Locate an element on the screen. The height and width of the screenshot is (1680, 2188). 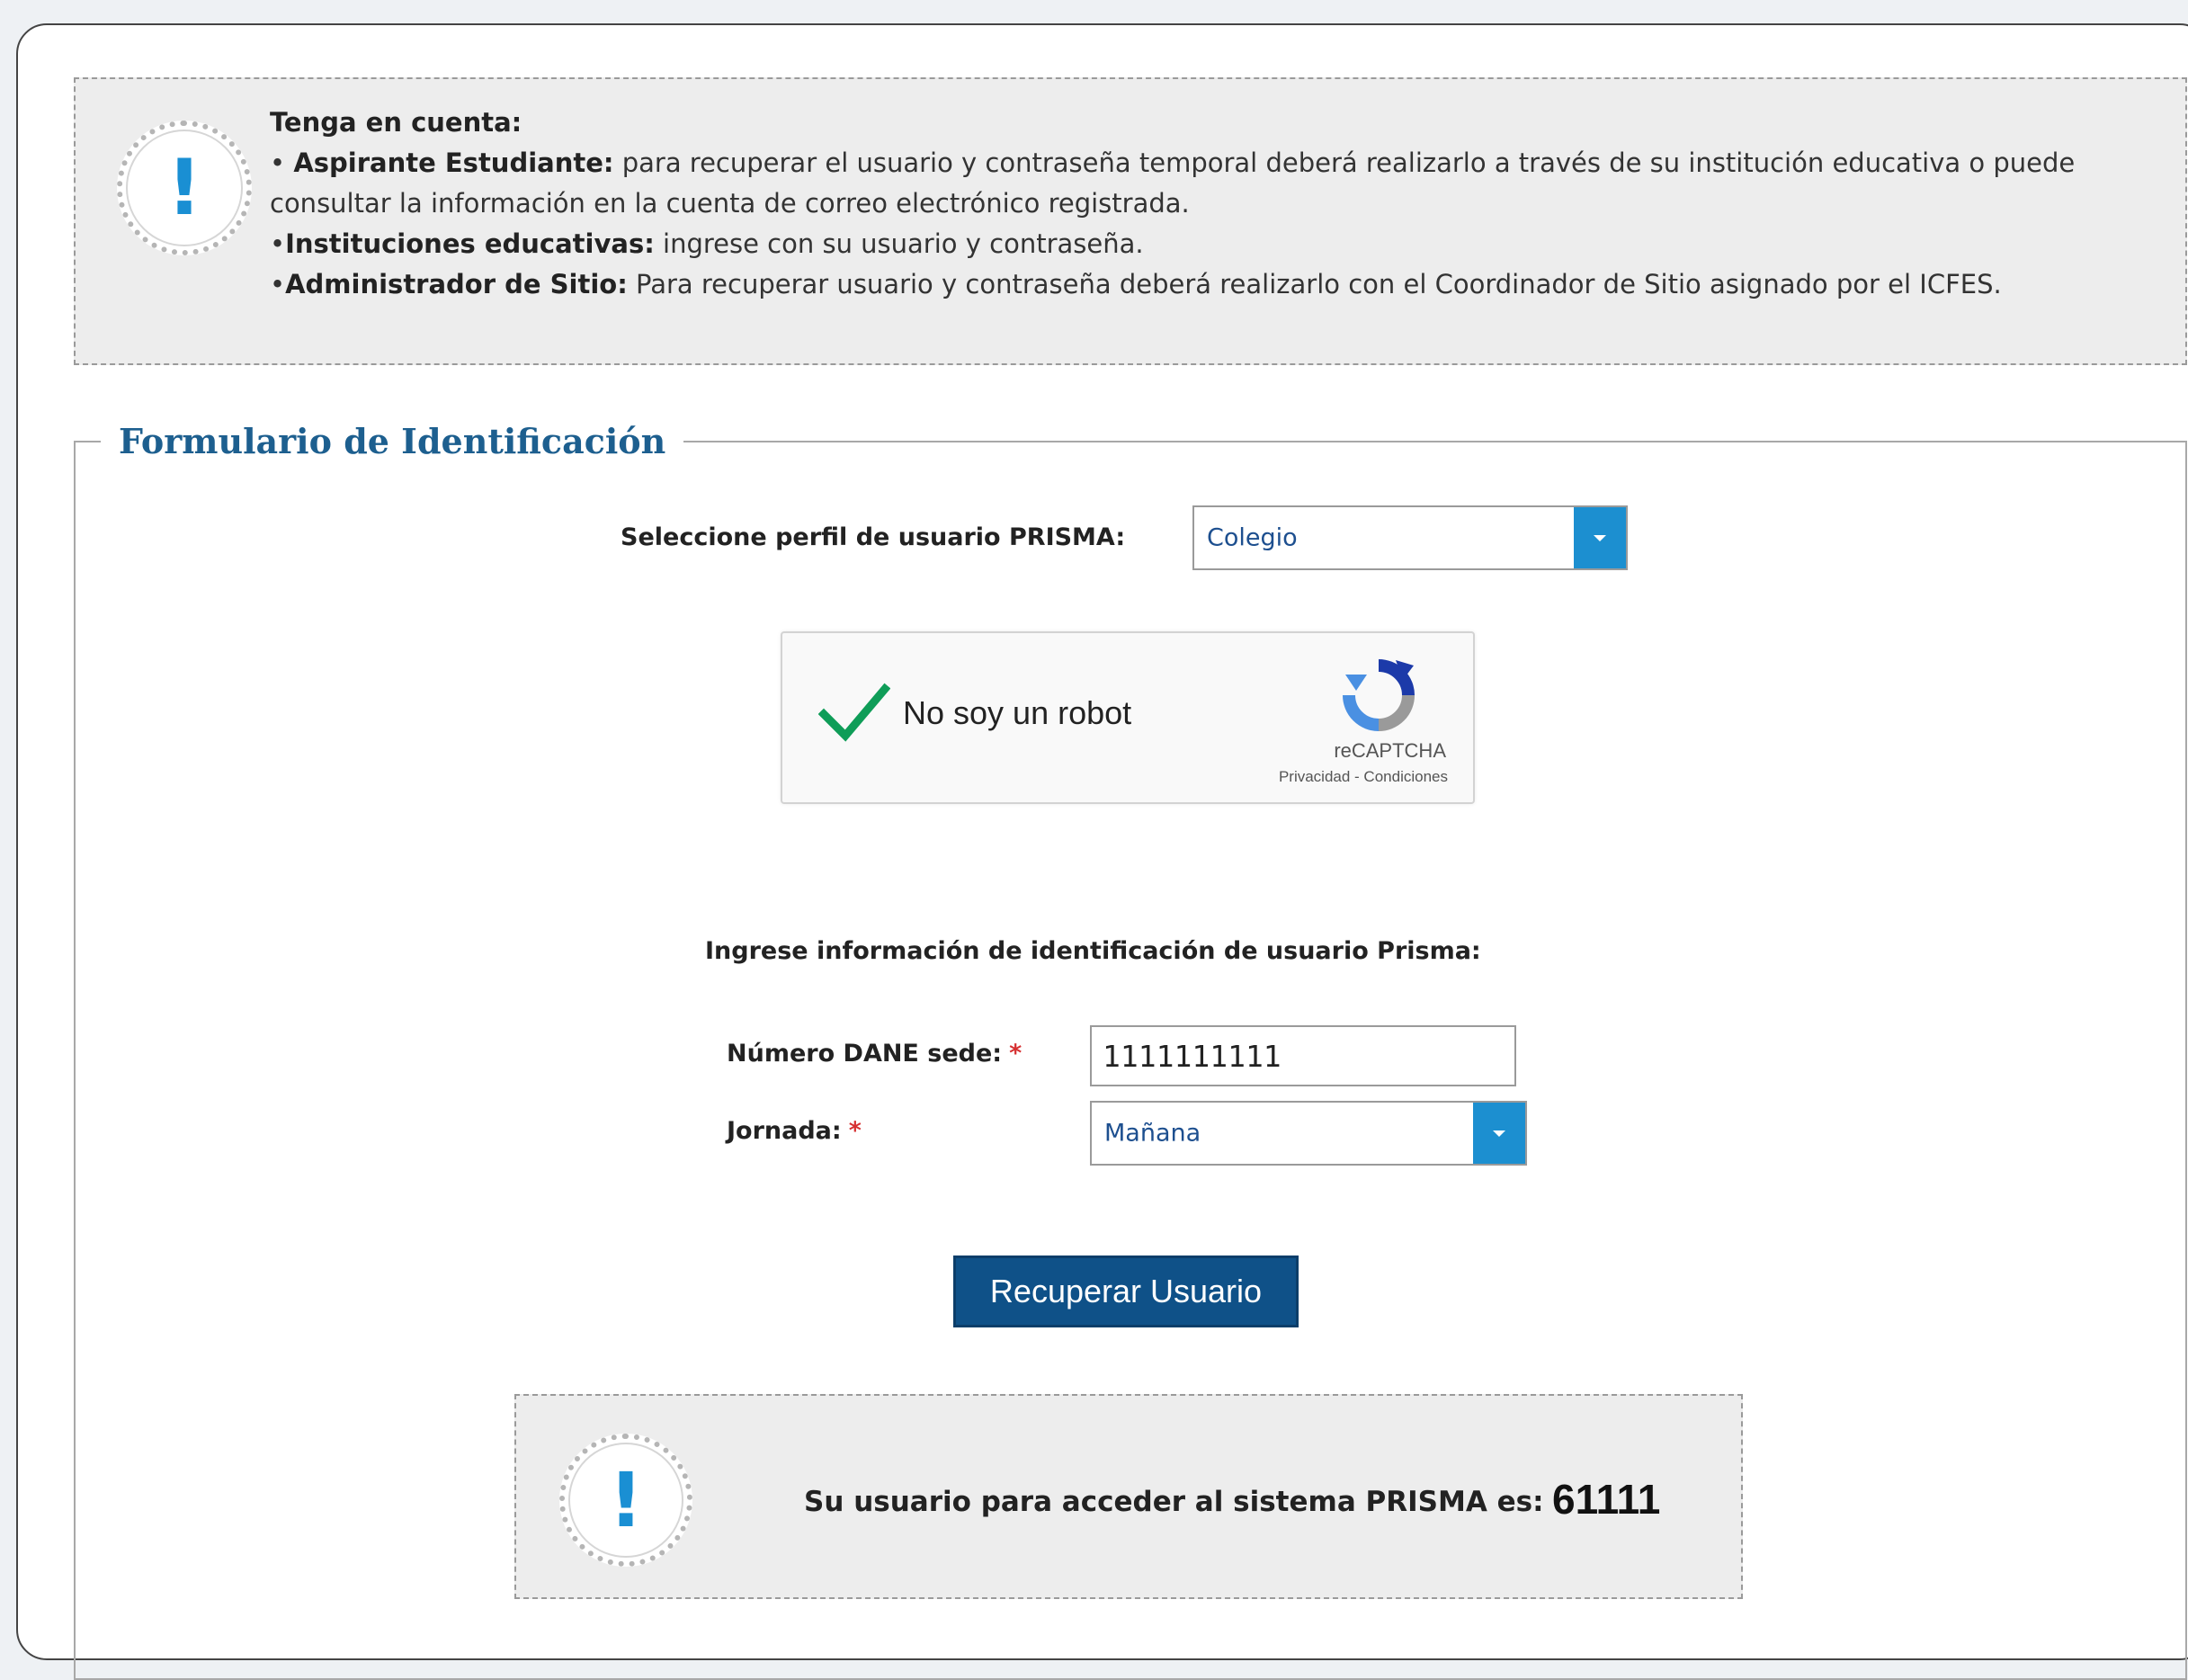
recaptcha-terms-link: Privacidad - Condiciones is located at coordinates (1363, 777).